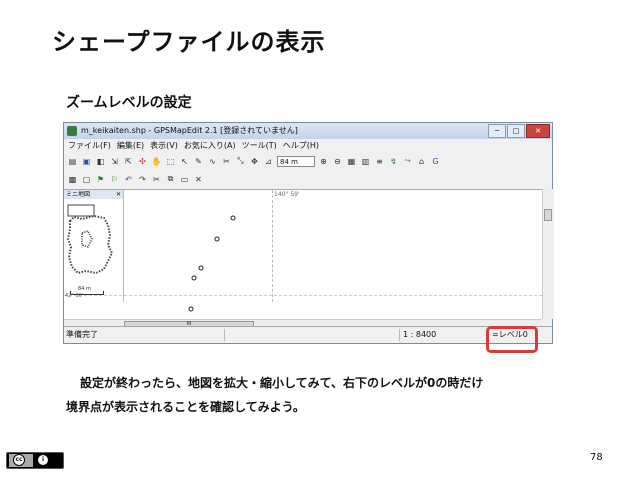 This screenshot has width=638, height=479. I want to click on hand-tool-icon: ✋, so click(156, 161).